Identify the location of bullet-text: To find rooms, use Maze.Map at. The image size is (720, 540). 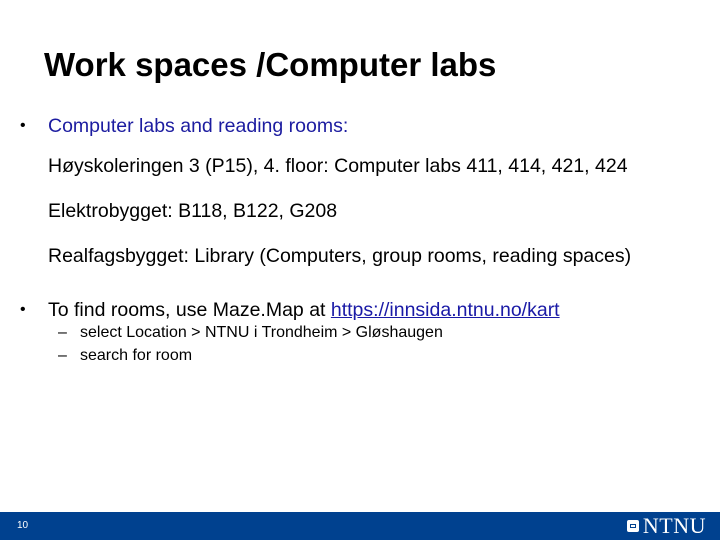
(189, 310).